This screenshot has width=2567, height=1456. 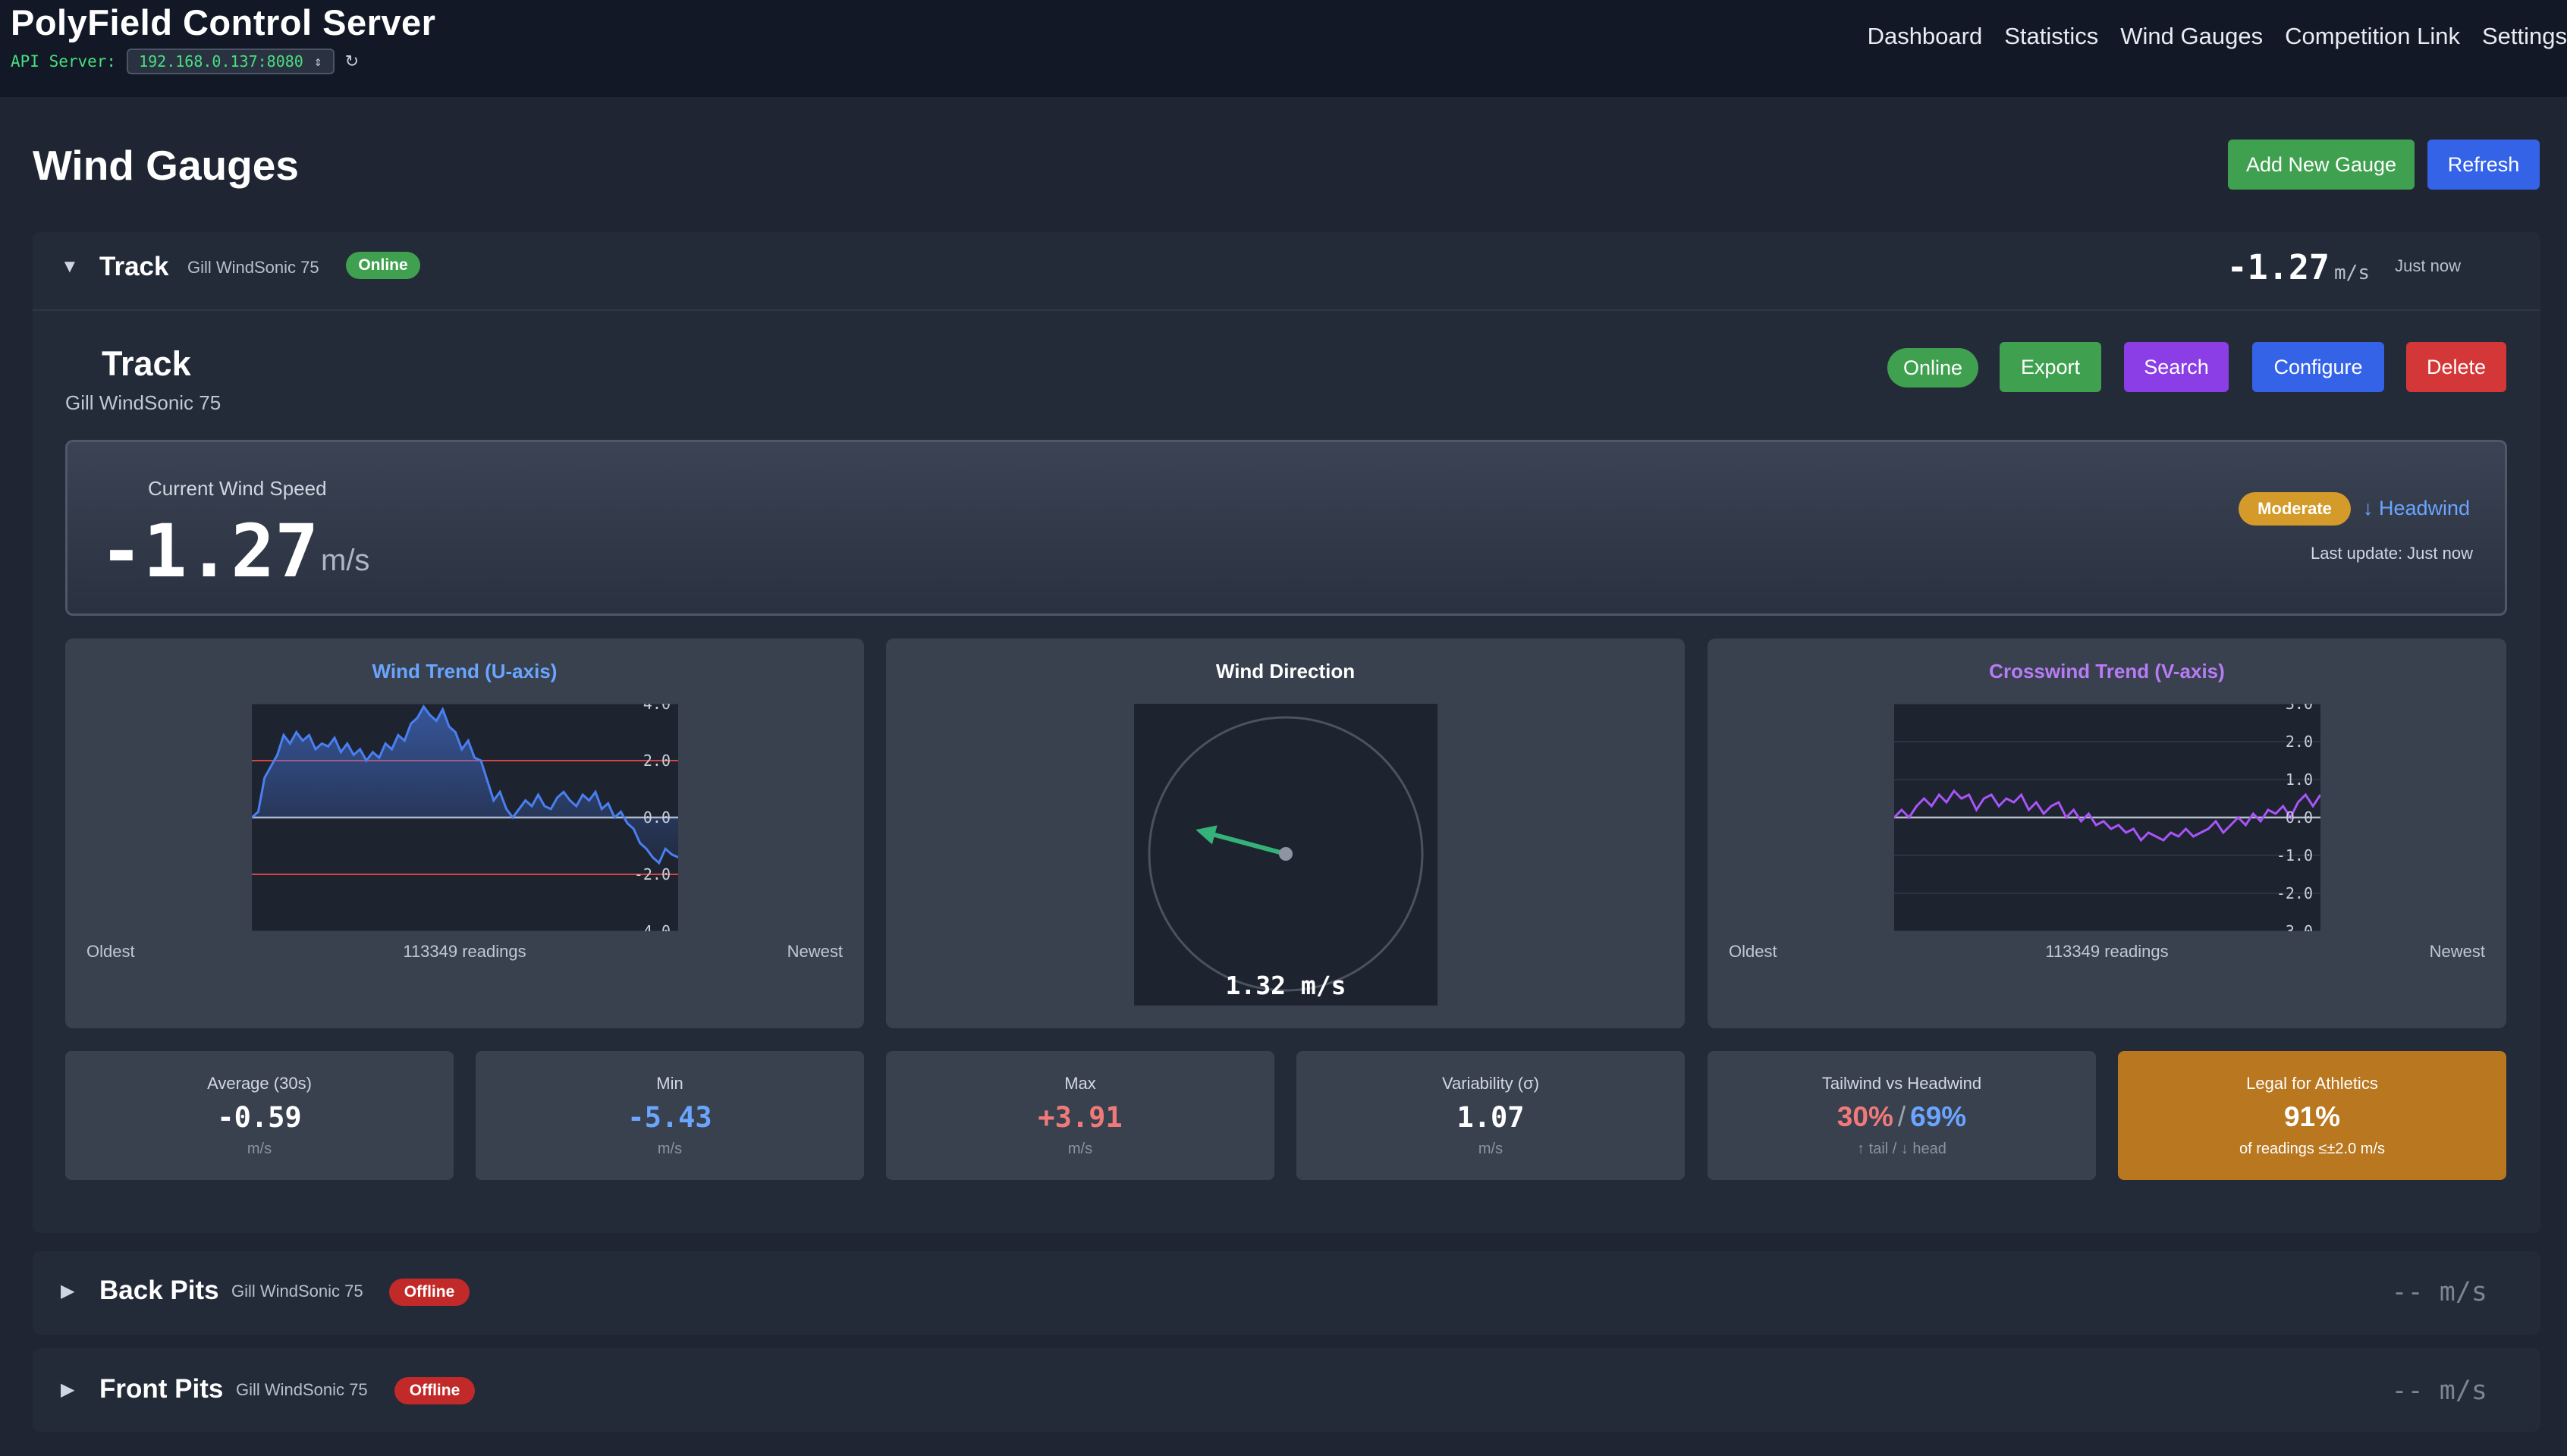 What do you see at coordinates (1491, 1083) in the screenshot?
I see `stat-label: Variability (σ)` at bounding box center [1491, 1083].